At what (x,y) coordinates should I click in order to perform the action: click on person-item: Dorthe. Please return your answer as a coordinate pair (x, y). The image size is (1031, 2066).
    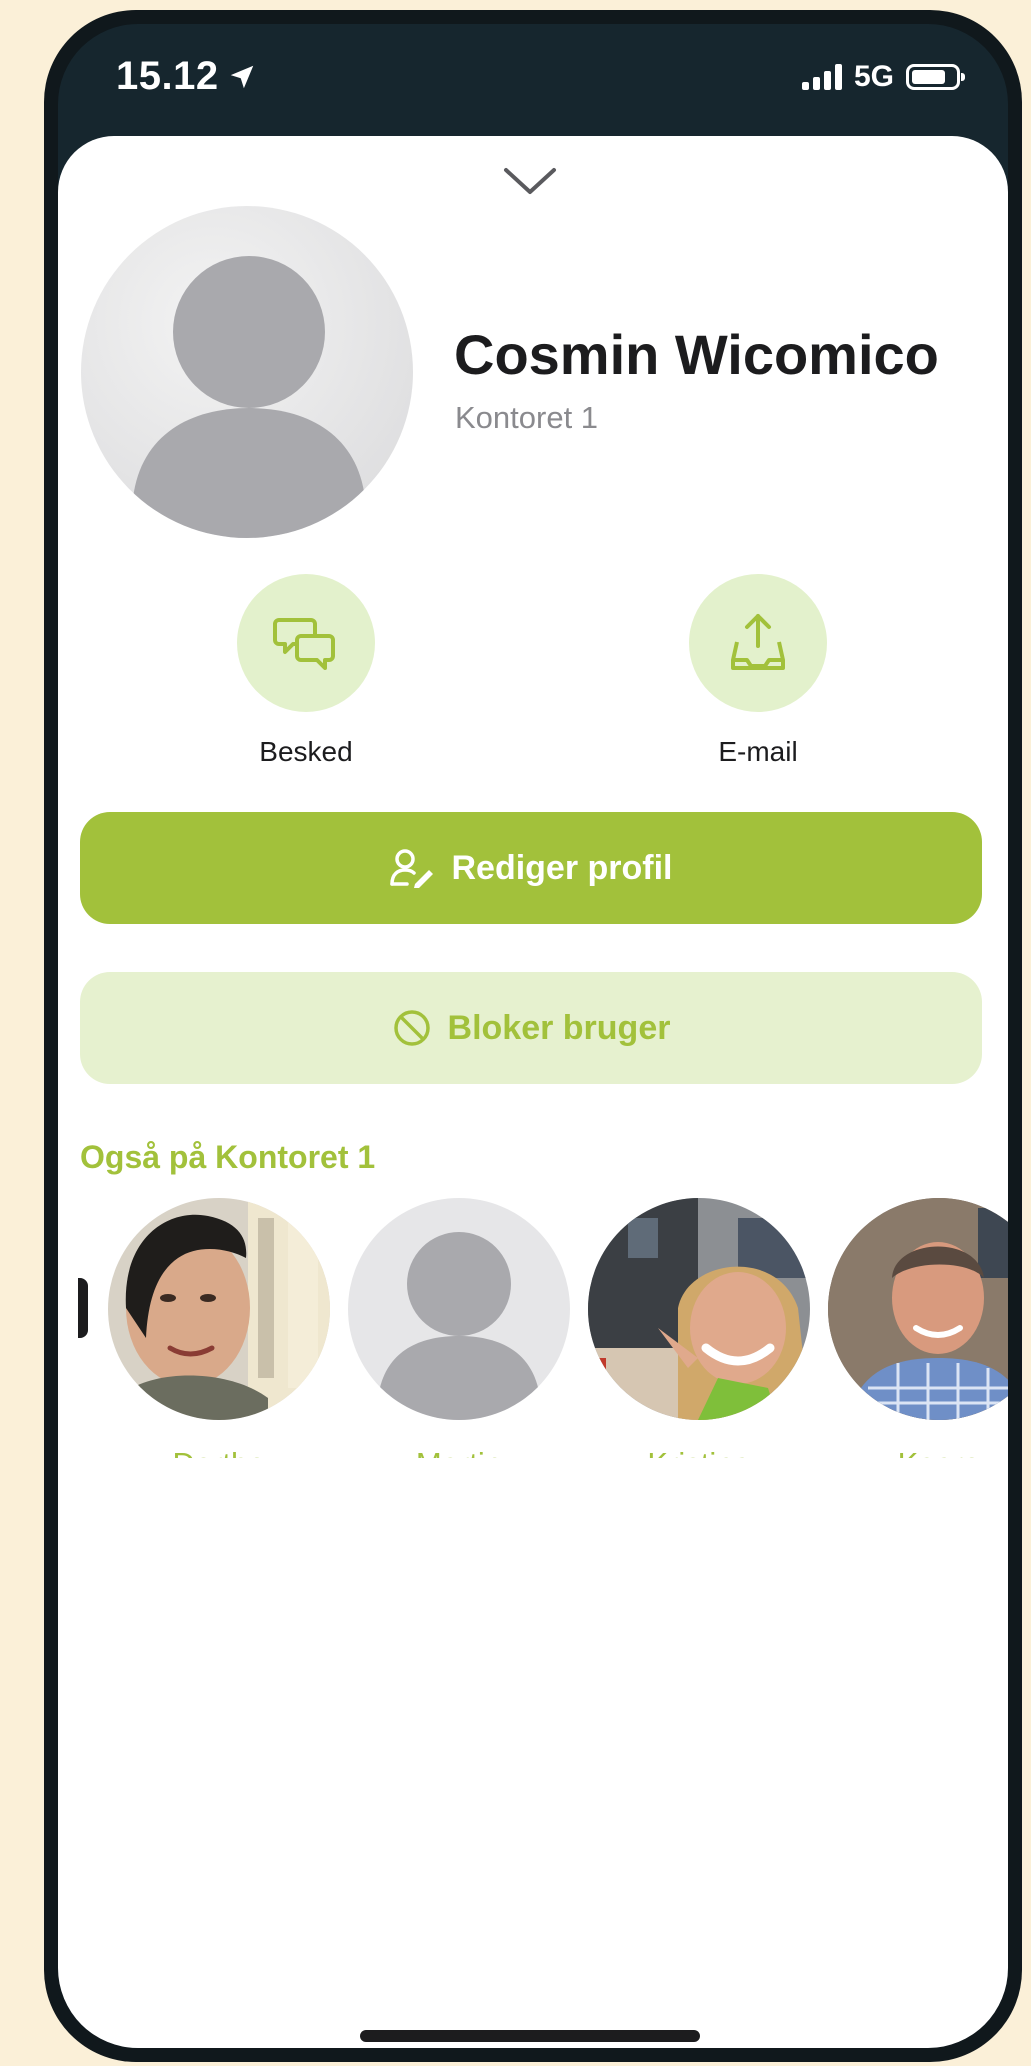
    Looking at the image, I should click on (219, 1328).